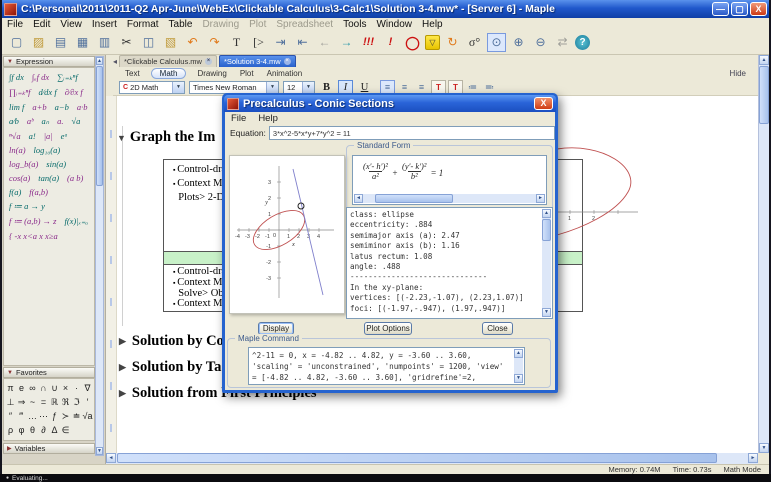 This screenshot has height=482, width=771. Describe the element at coordinates (64, 136) in the screenshot. I see `expression-palette-item: eᵃ` at that location.